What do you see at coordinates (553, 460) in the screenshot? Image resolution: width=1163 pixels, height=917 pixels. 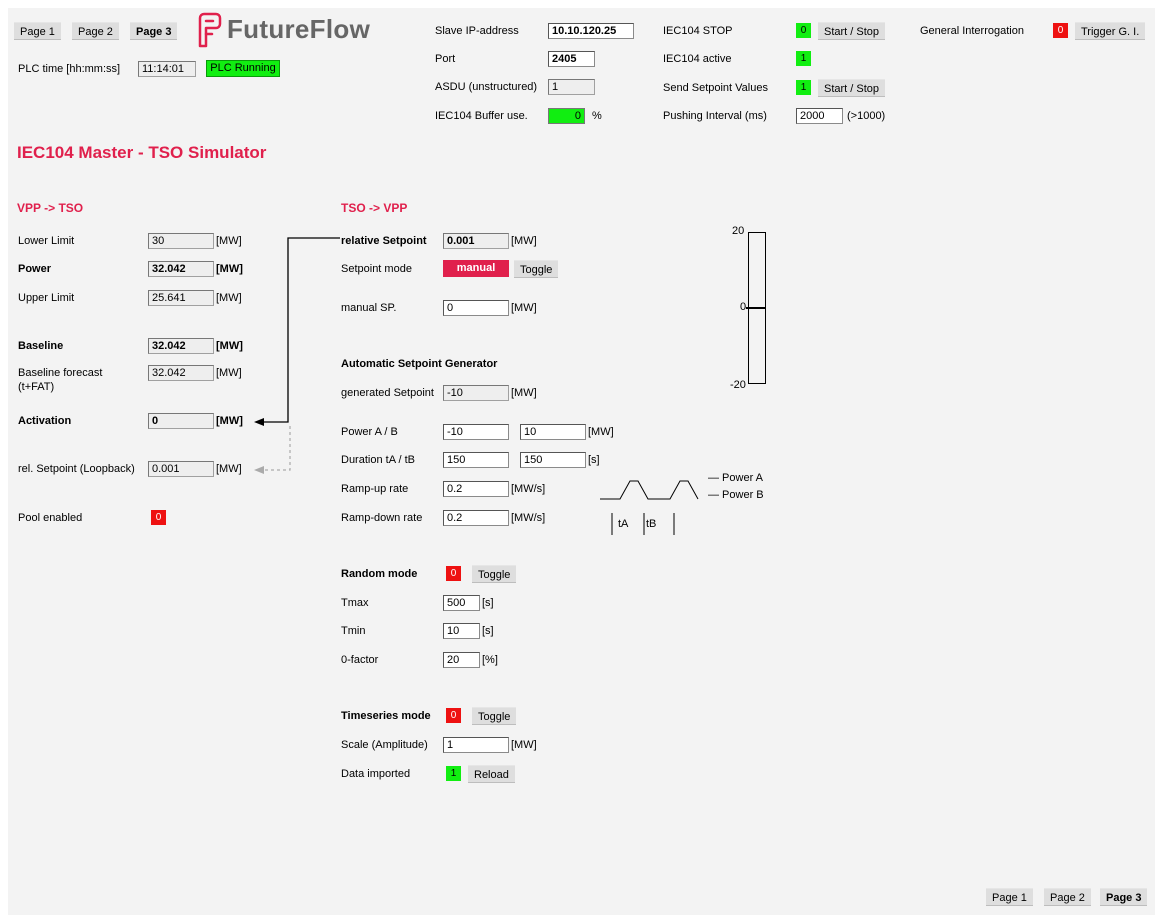 I see `duration-b-field: 150` at bounding box center [553, 460].